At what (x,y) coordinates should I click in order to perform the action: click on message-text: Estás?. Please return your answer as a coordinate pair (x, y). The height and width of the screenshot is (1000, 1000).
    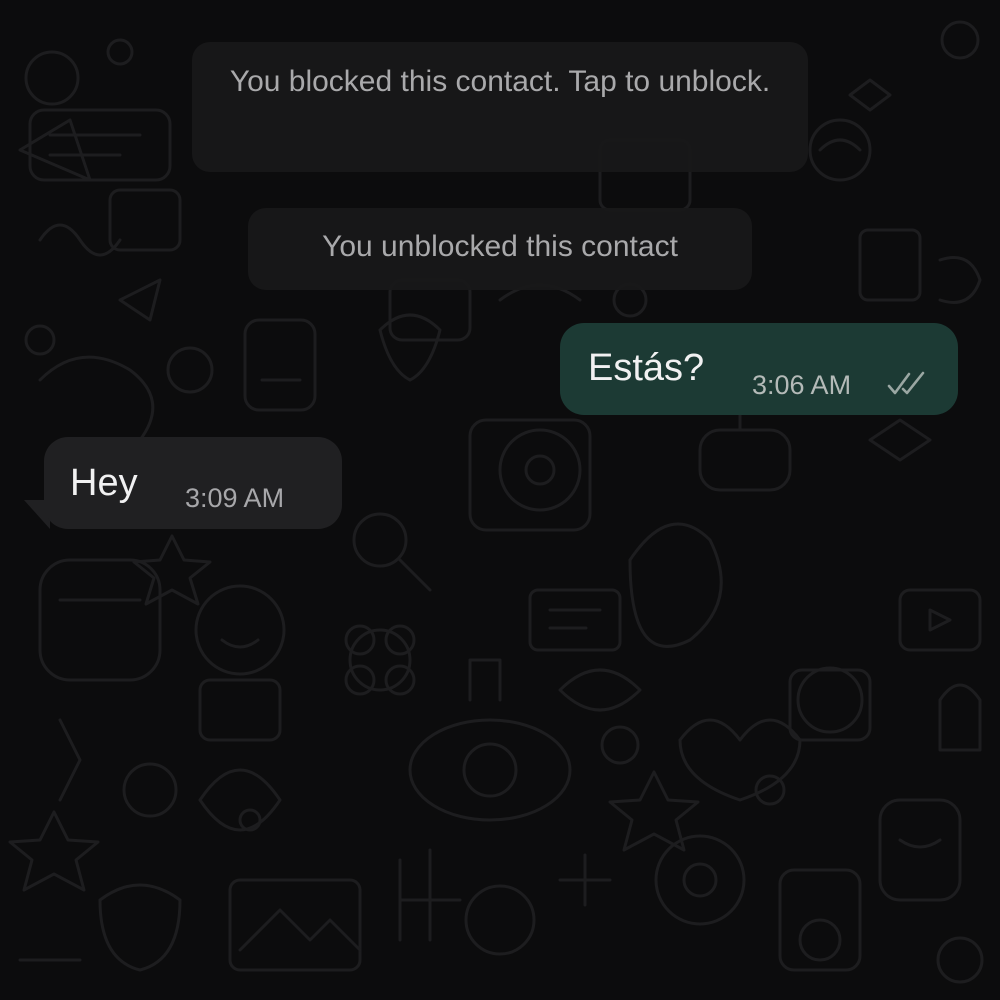
    Looking at the image, I should click on (646, 368).